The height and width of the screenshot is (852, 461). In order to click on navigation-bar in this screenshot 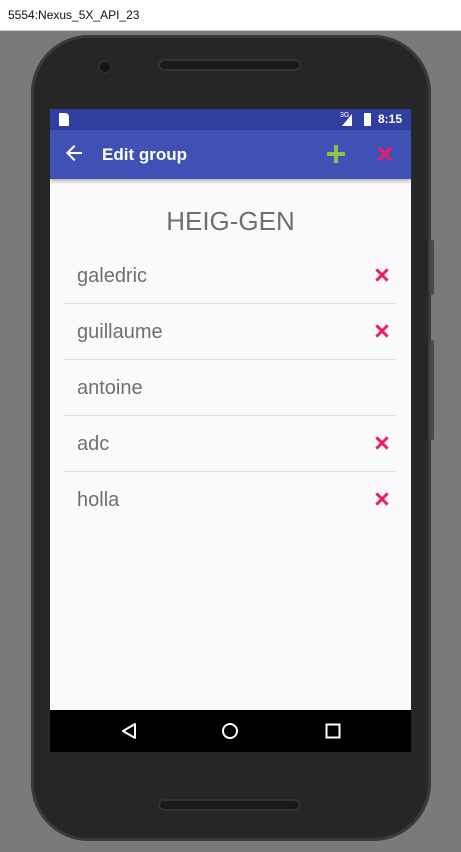, I will do `click(230, 731)`.